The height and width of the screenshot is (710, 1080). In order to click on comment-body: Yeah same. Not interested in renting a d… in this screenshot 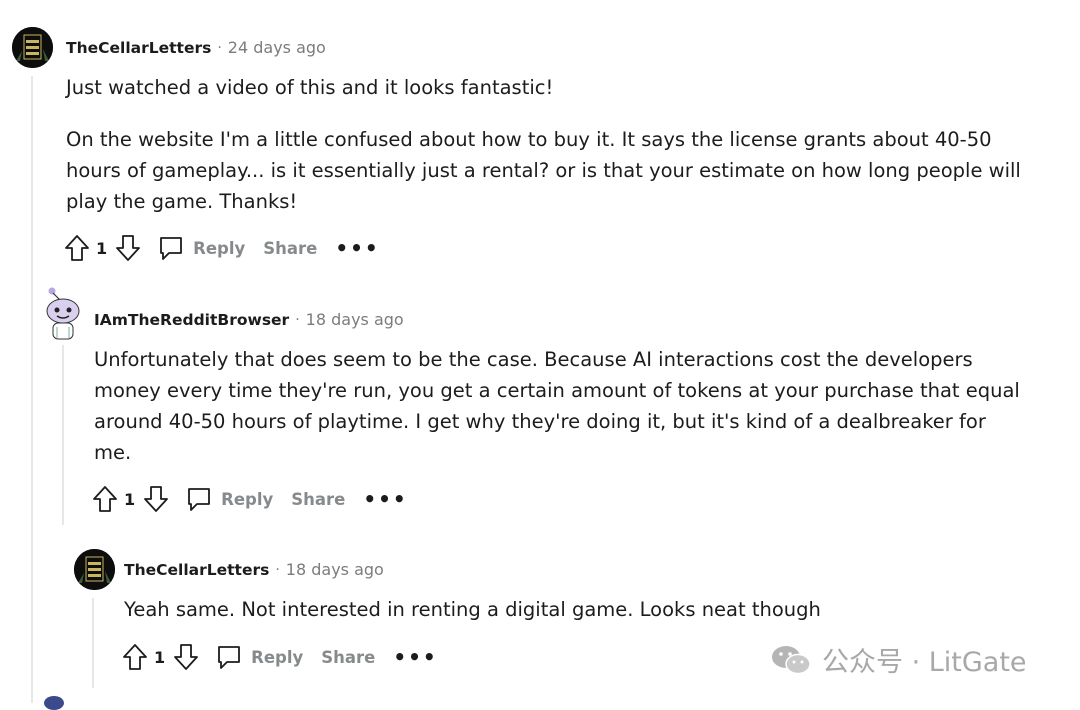, I will do `click(574, 620)`.